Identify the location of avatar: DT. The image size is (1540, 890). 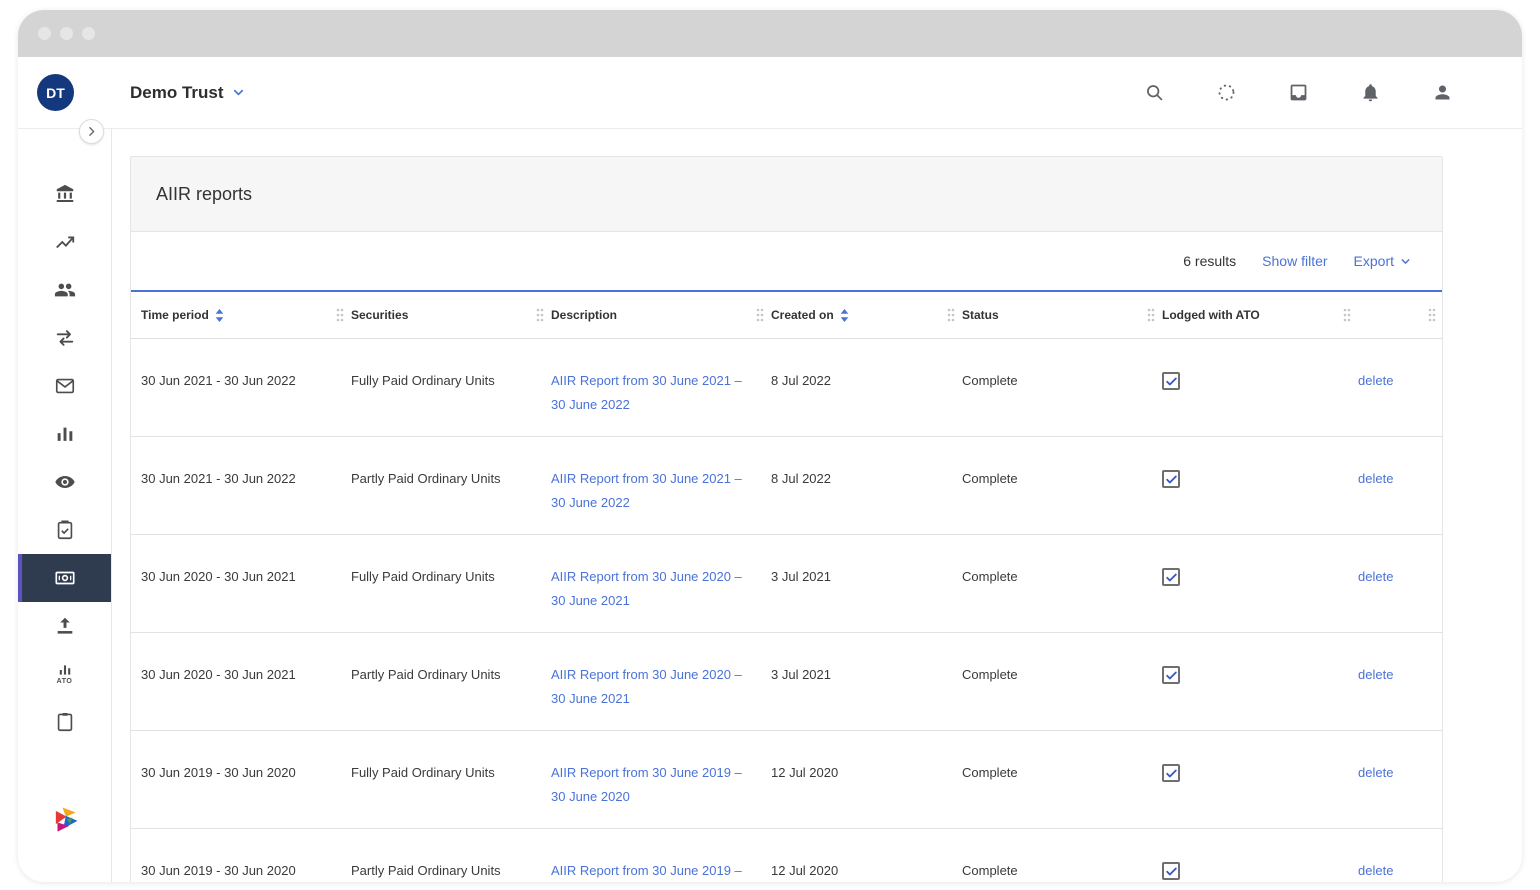
(55, 92).